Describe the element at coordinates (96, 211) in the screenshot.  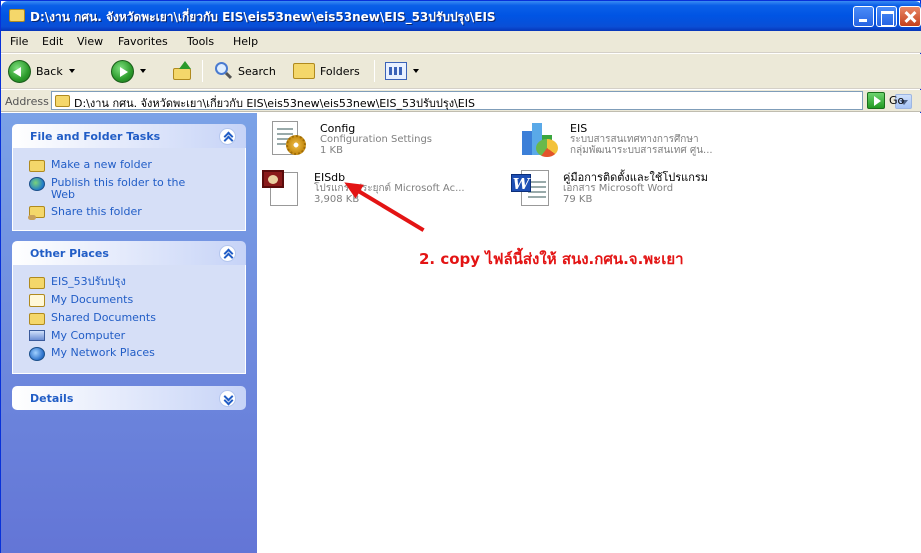
I see `task-label: Share this folder` at that location.